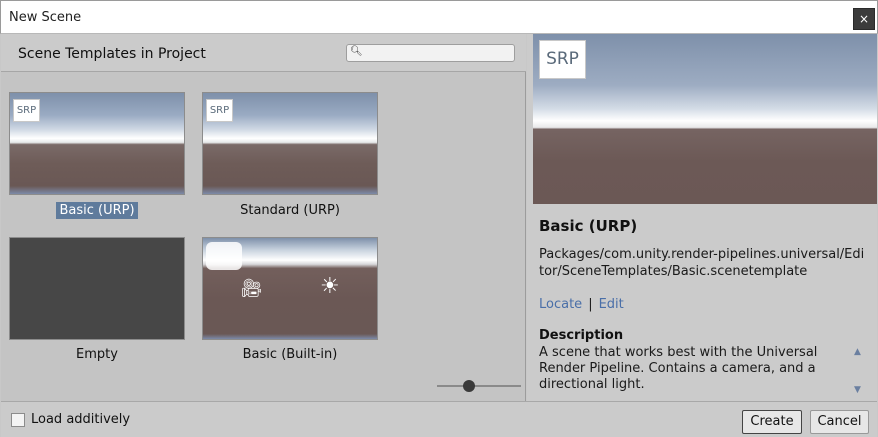 The width and height of the screenshot is (878, 437). Describe the element at coordinates (839, 422) in the screenshot. I see `cancel-button: Cancel` at that location.